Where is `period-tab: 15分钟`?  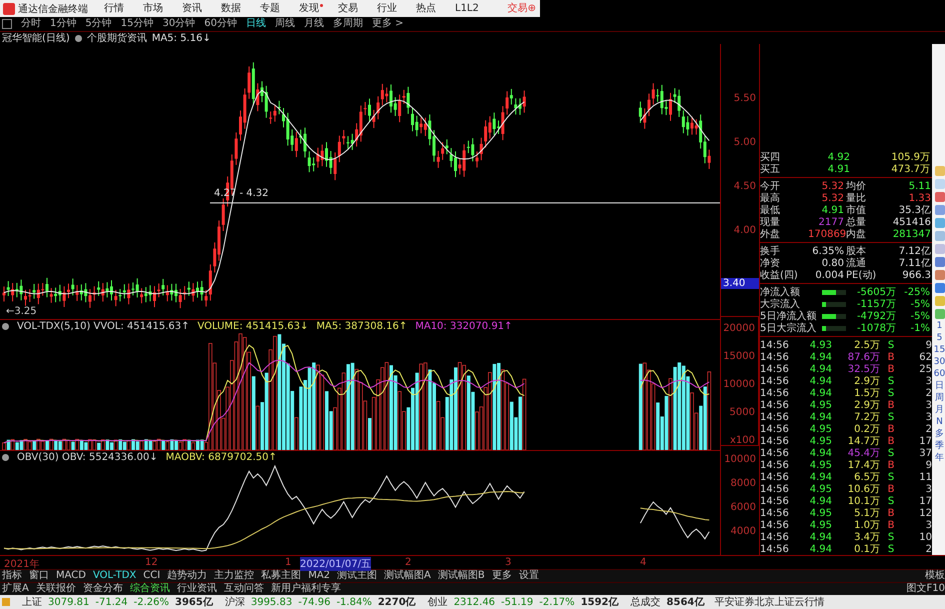 period-tab: 15分钟 is located at coordinates (137, 24).